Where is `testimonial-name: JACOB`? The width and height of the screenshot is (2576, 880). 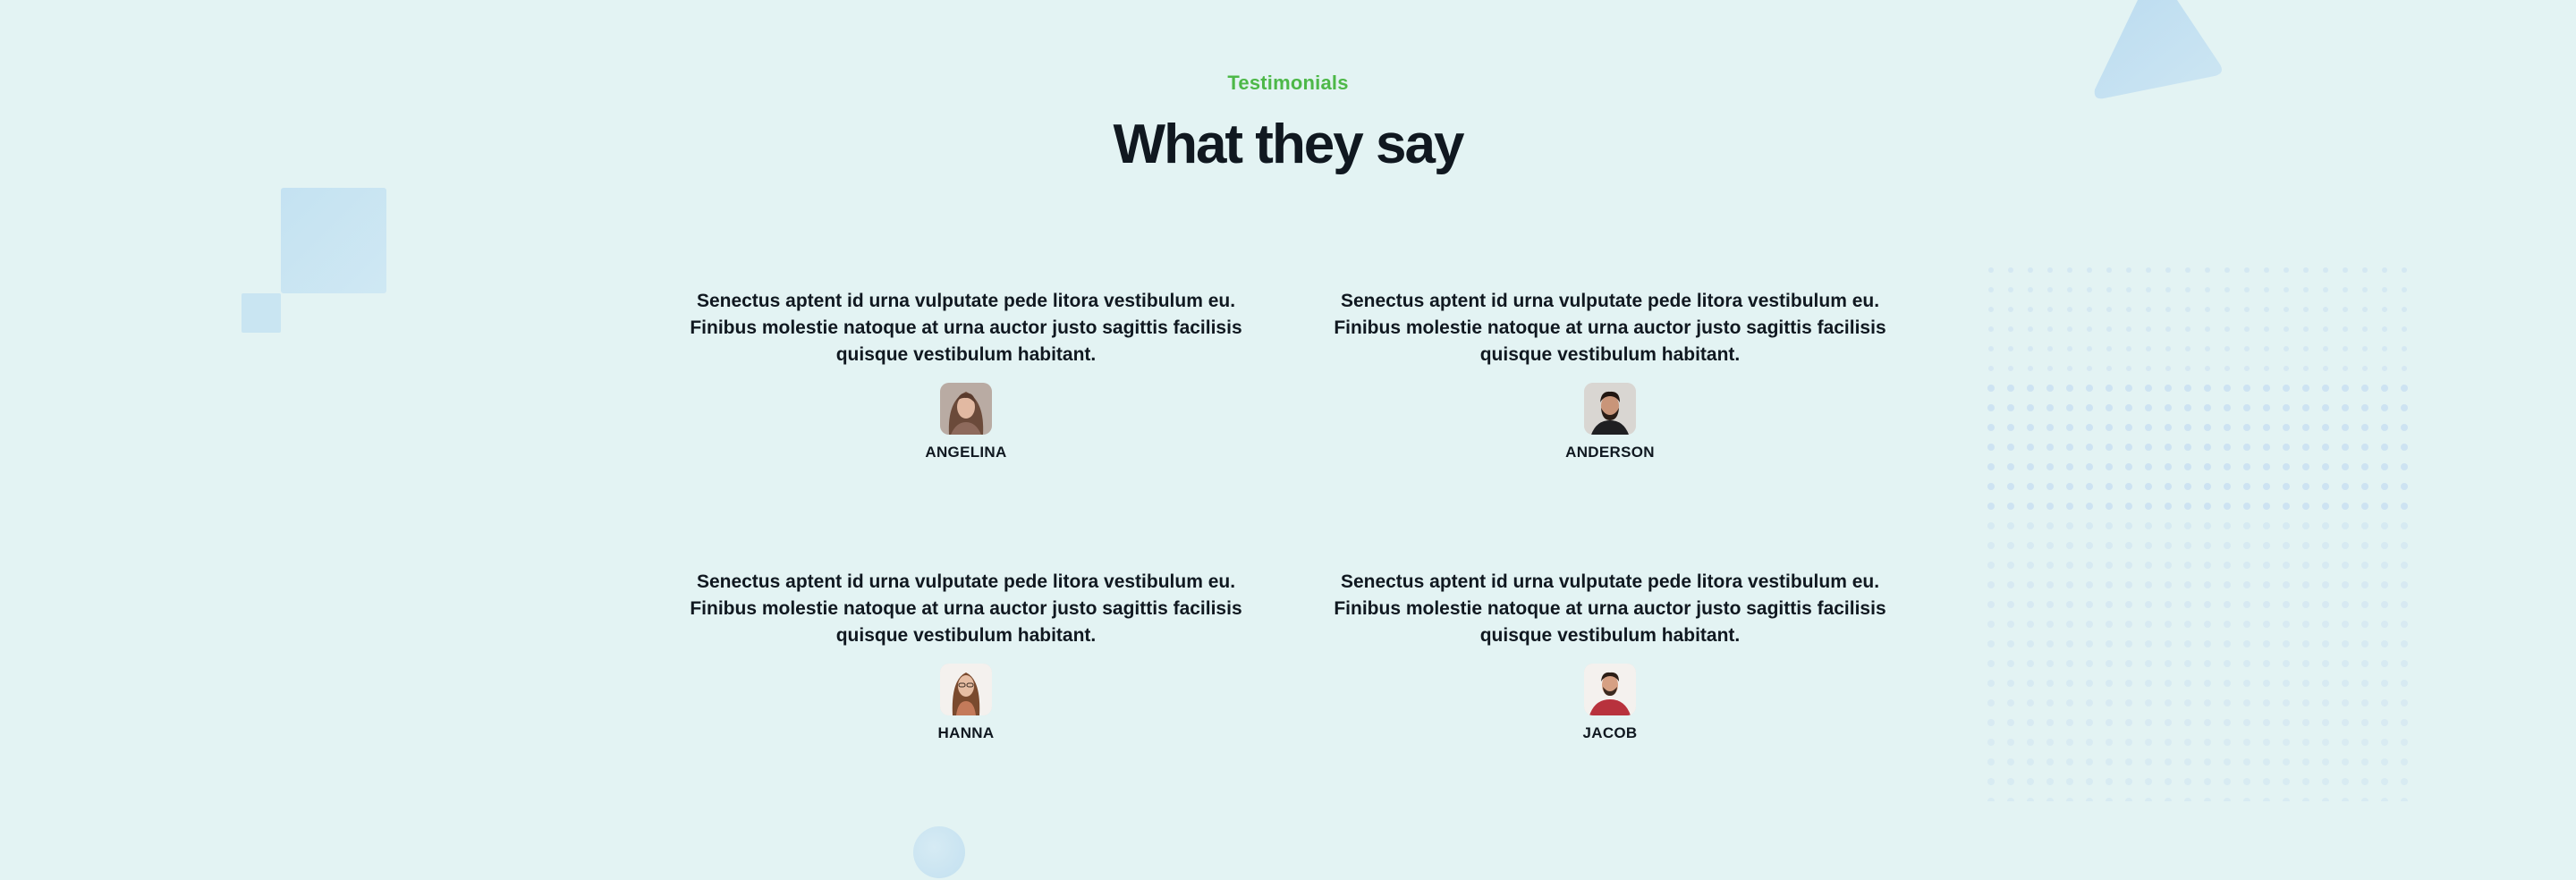
testimonial-name: JACOB is located at coordinates (1610, 732).